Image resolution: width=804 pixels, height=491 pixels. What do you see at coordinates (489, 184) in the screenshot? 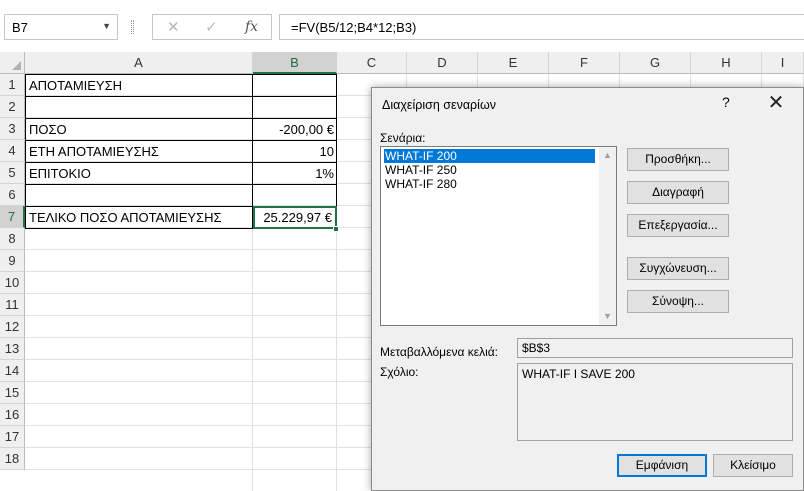
I see `list-item: WHAT-IF 280` at bounding box center [489, 184].